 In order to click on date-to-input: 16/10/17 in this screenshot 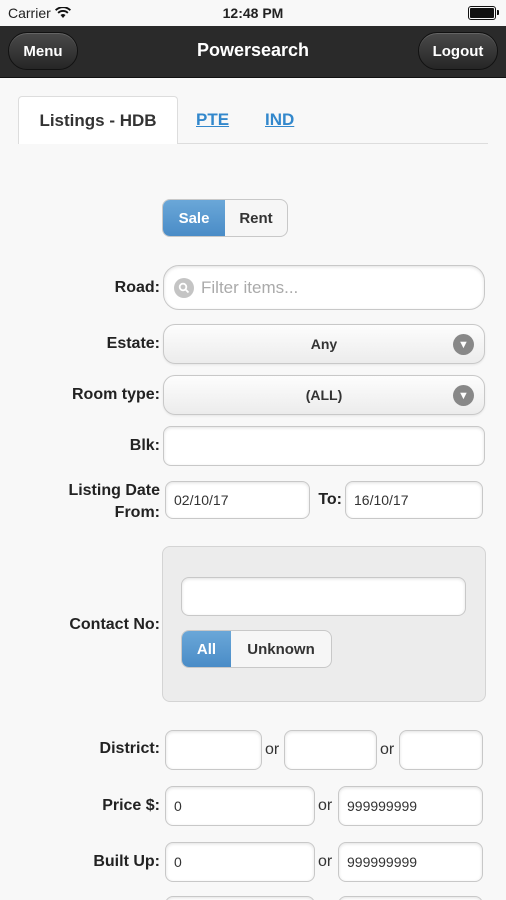, I will do `click(414, 500)`.